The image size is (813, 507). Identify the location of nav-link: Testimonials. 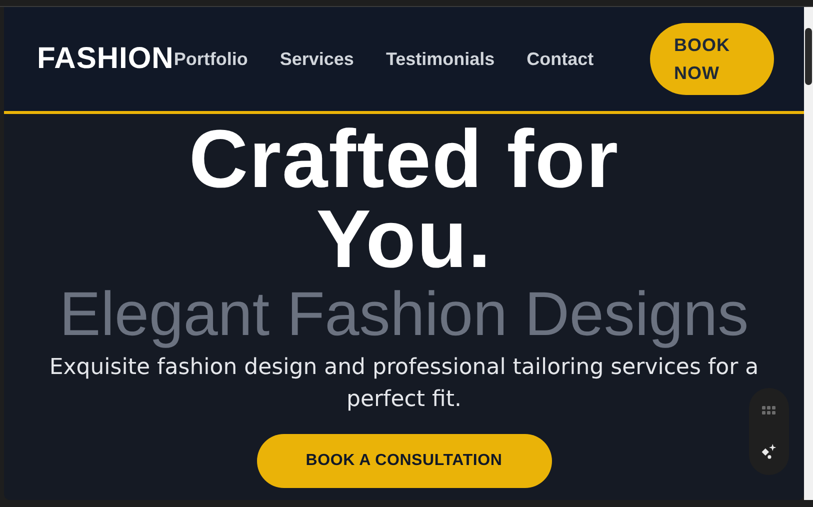
(440, 59).